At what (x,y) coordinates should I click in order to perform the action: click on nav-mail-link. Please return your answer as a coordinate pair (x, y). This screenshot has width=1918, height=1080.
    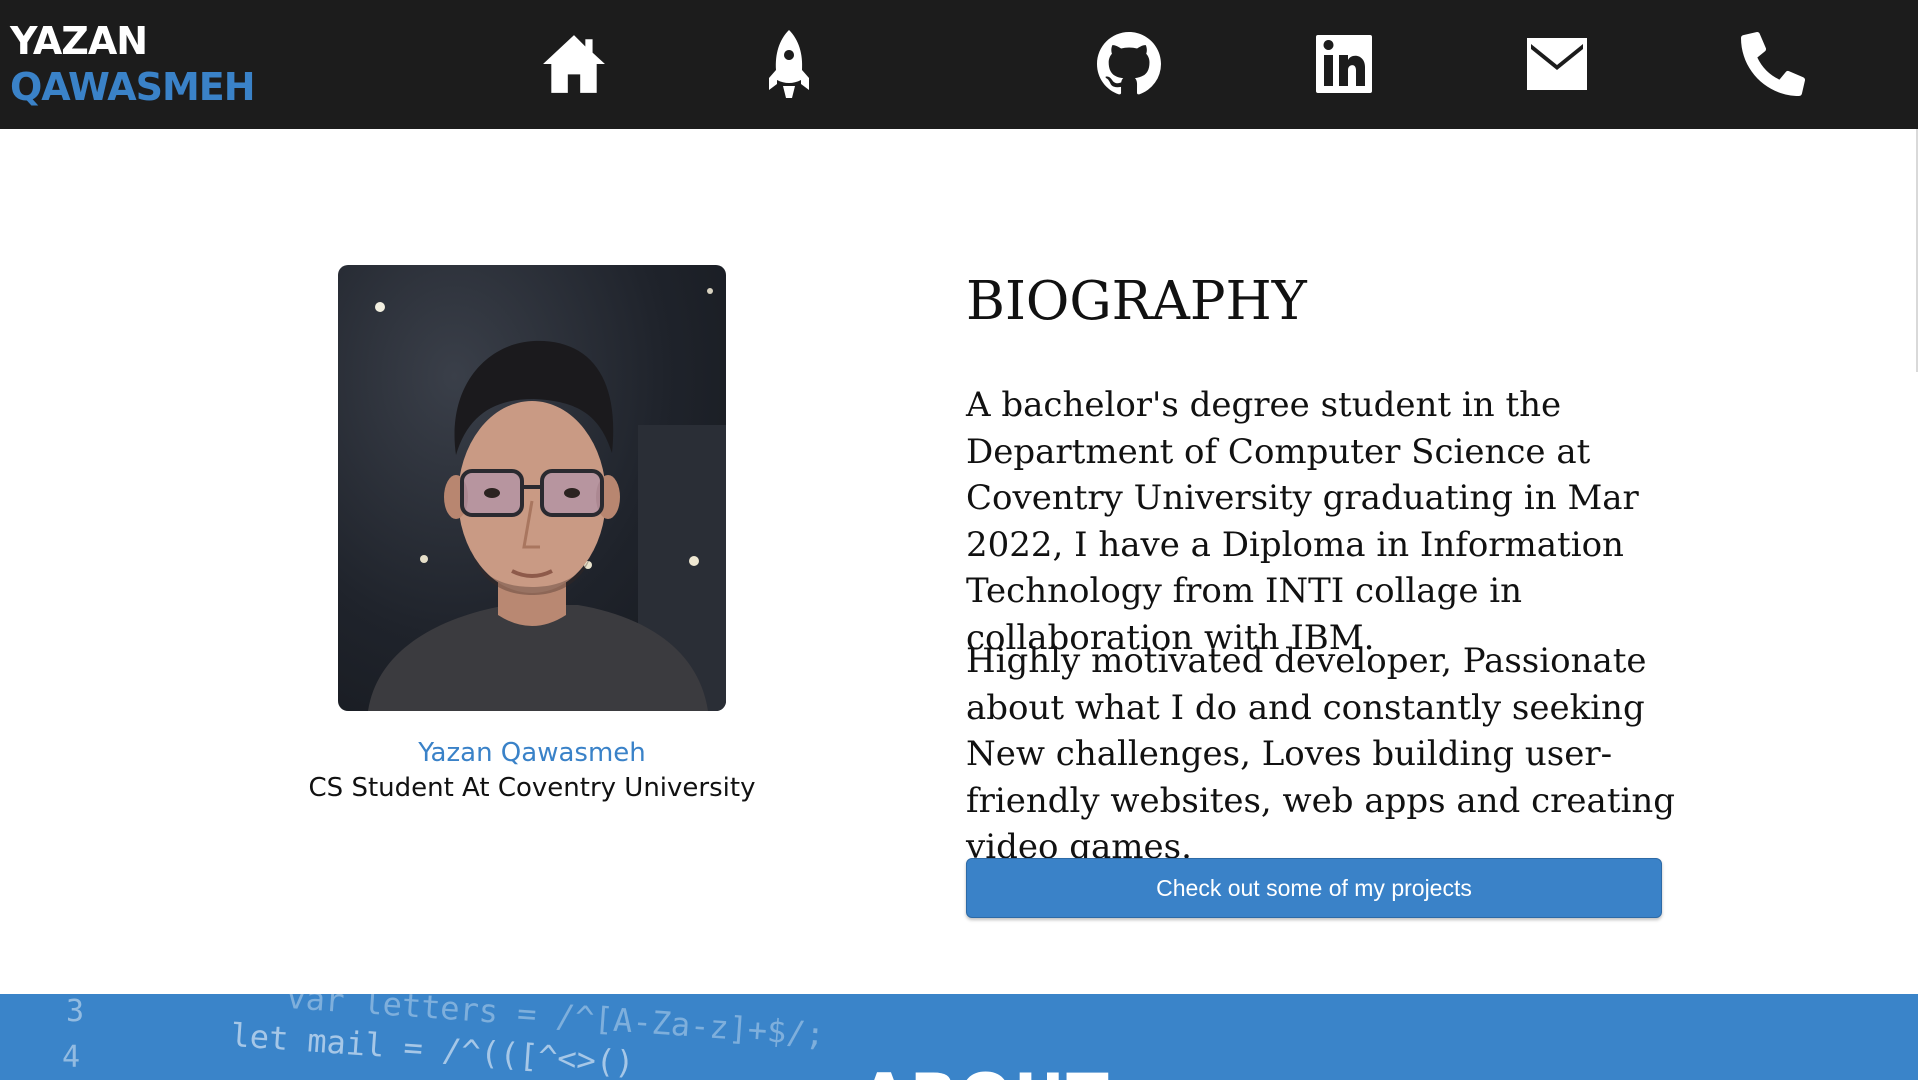
    Looking at the image, I should click on (1557, 64).